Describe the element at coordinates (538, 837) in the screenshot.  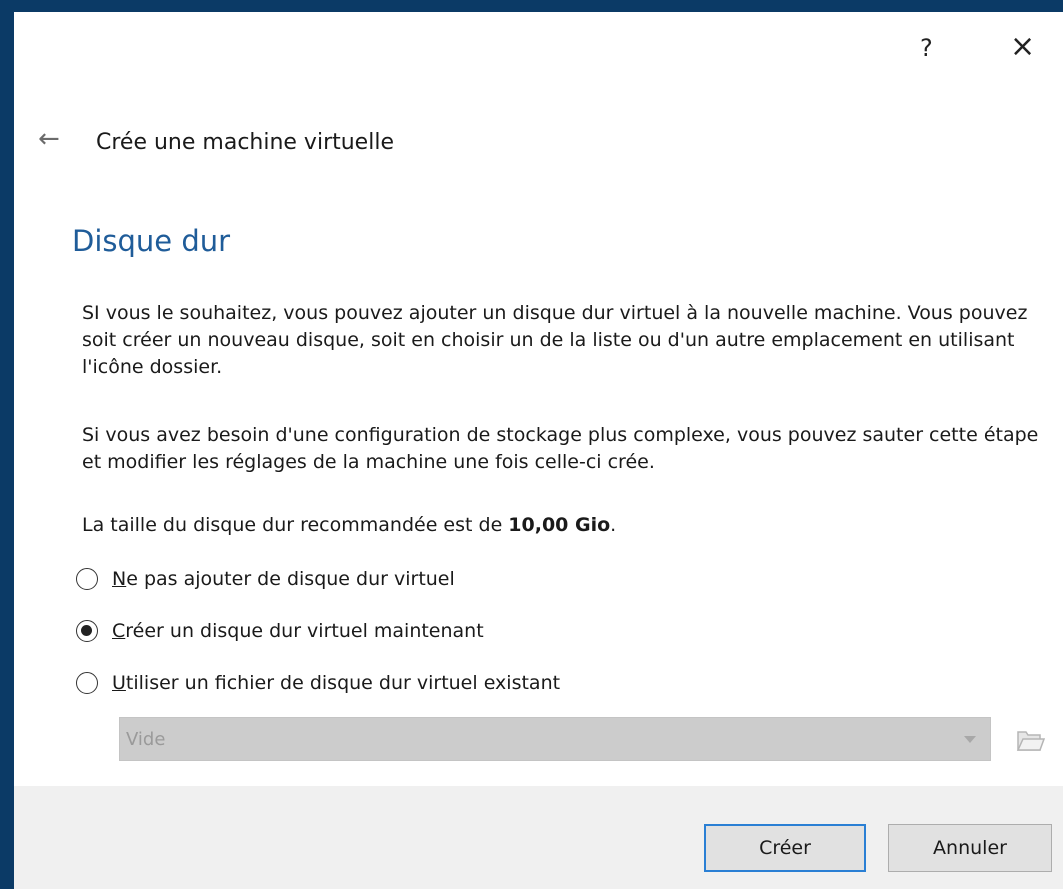
I see `dialog-footer: Créer Annuler` at that location.